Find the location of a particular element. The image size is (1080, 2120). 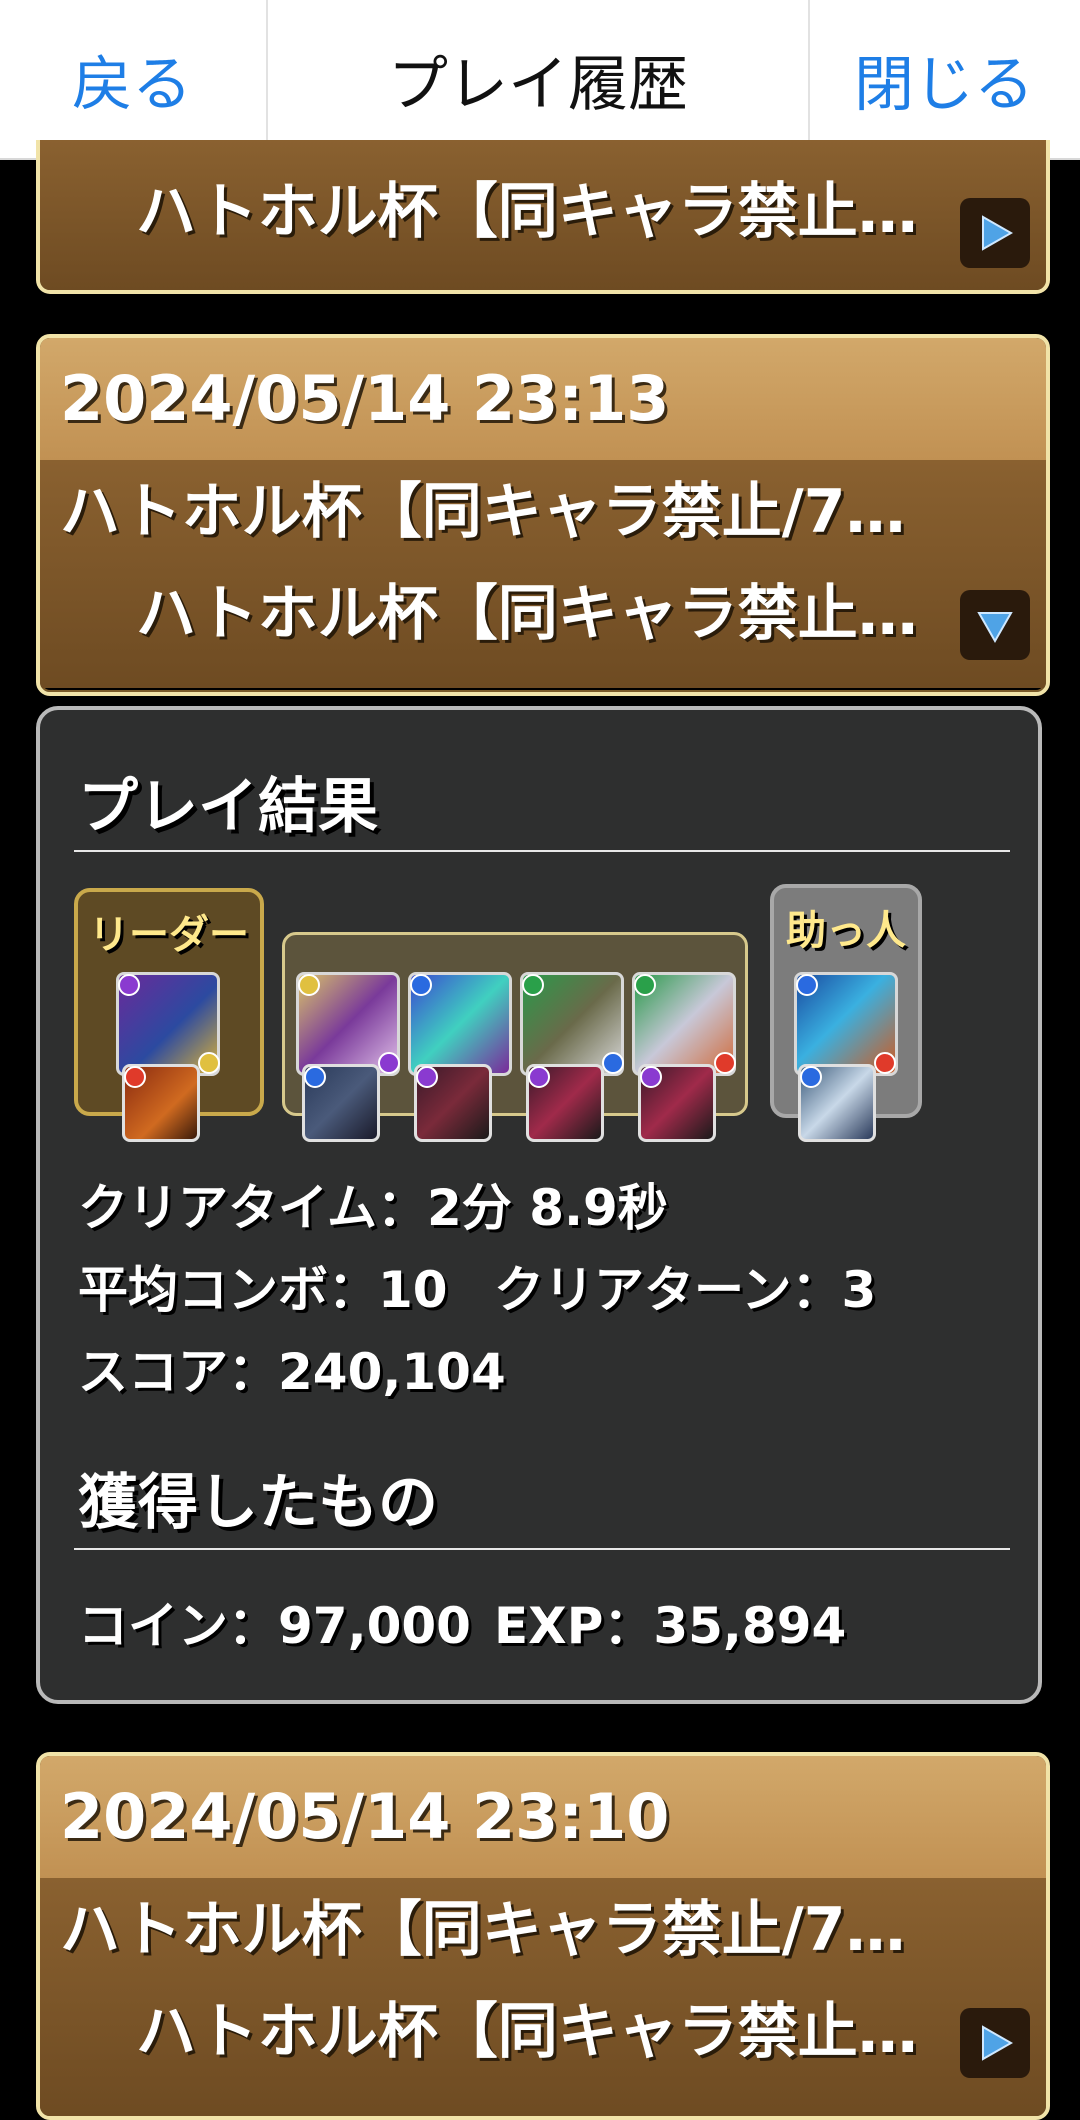

entry-date: 2024/05/14 23:10 is located at coordinates (543, 1817).